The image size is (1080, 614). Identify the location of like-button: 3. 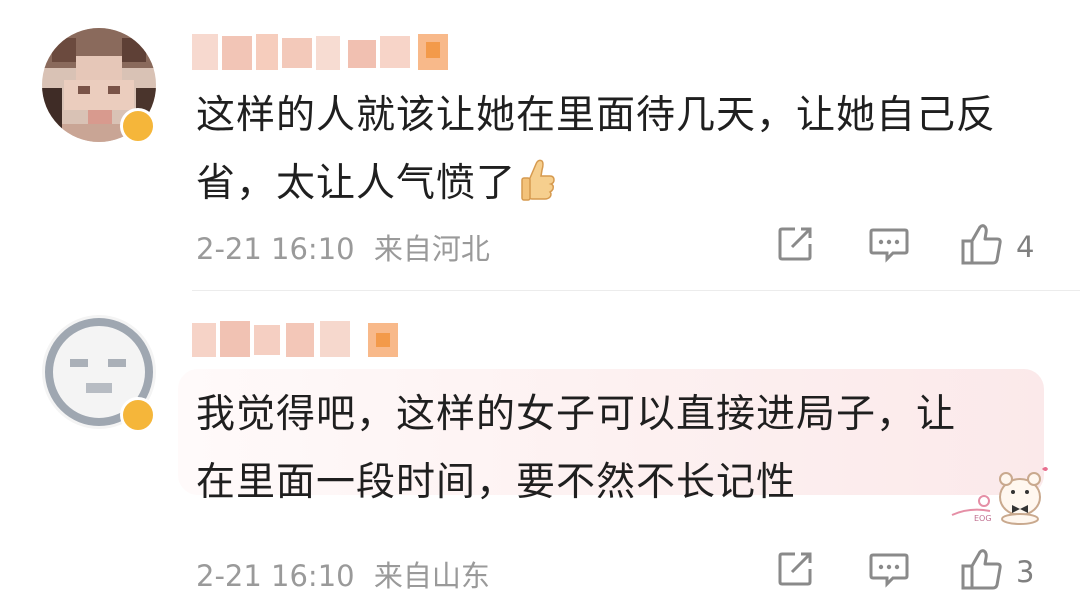
(997, 572).